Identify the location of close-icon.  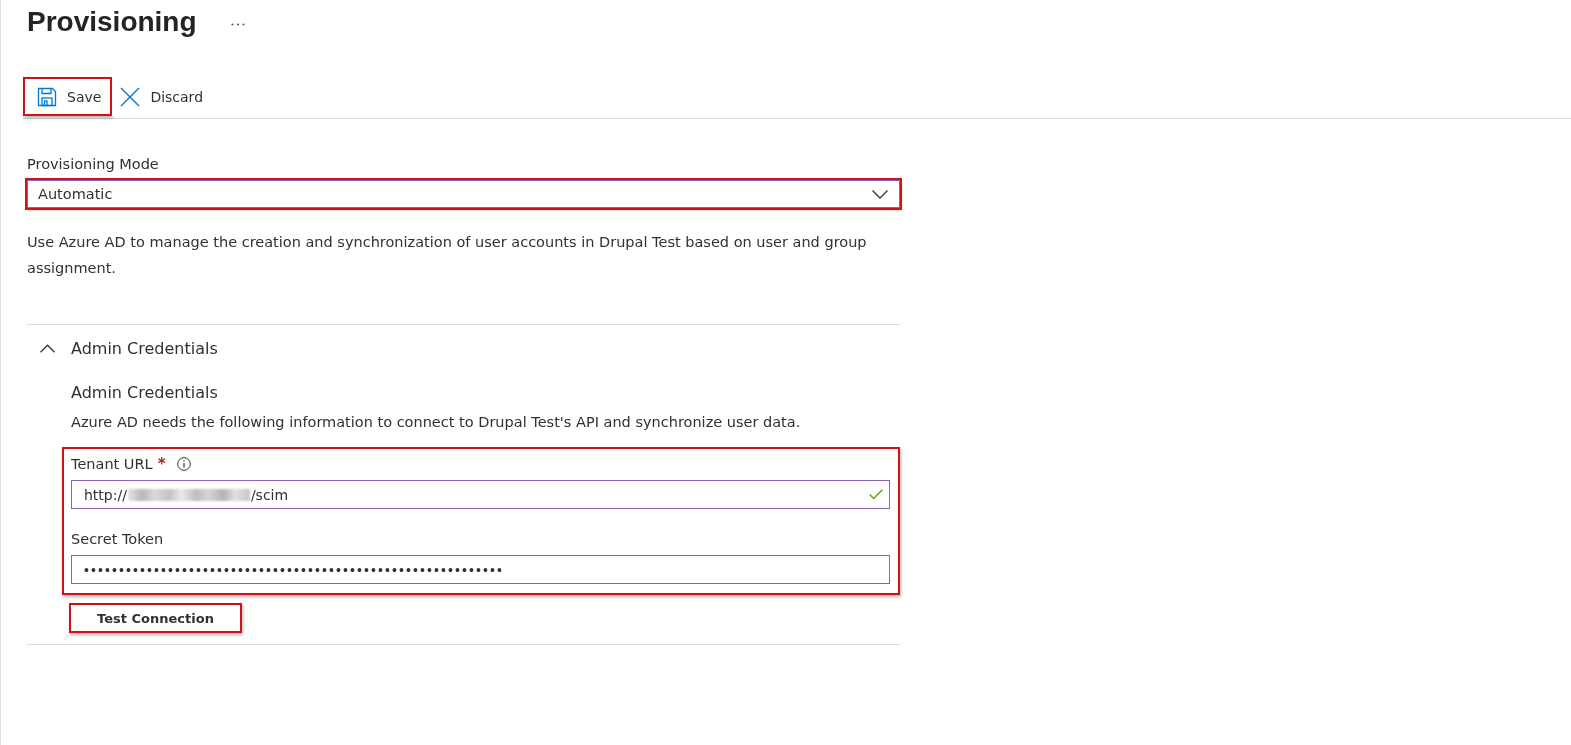
(130, 96).